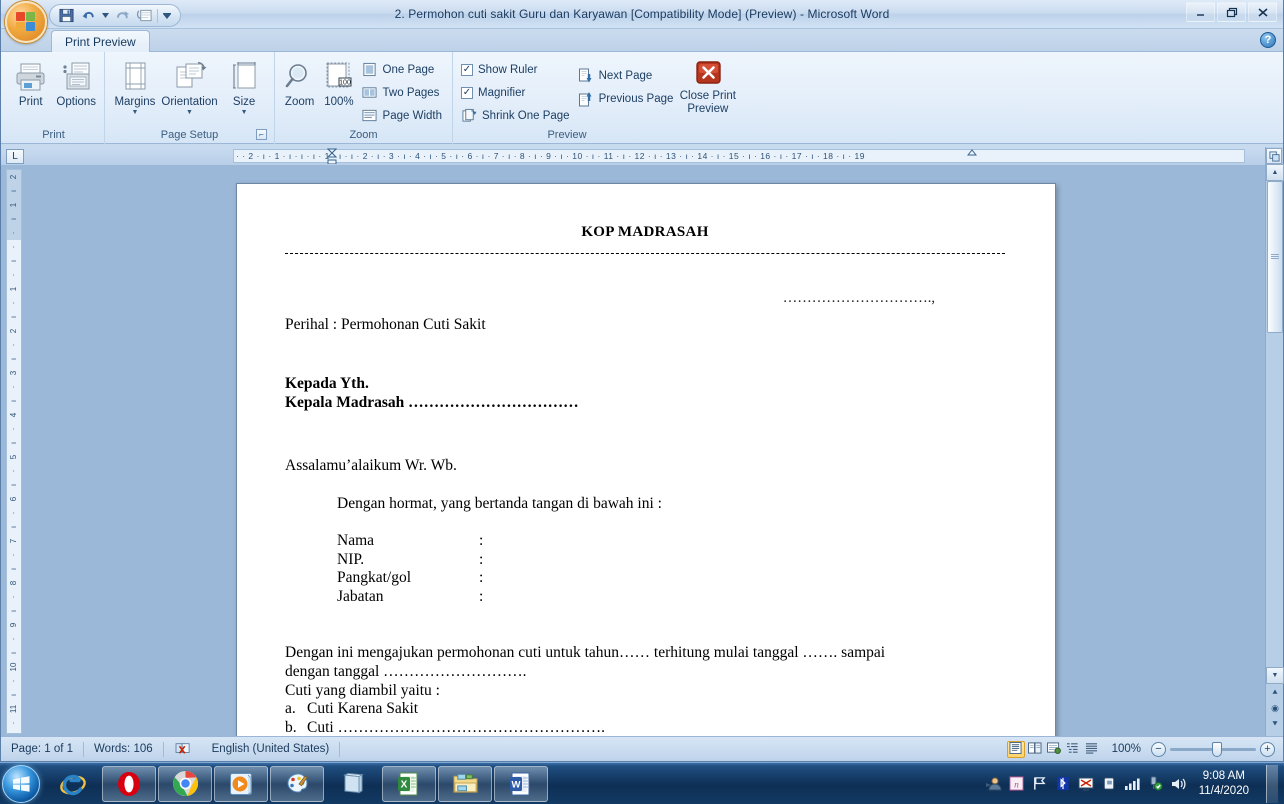  Describe the element at coordinates (403, 69) in the screenshot. I see `one-page-button: One Page` at that location.